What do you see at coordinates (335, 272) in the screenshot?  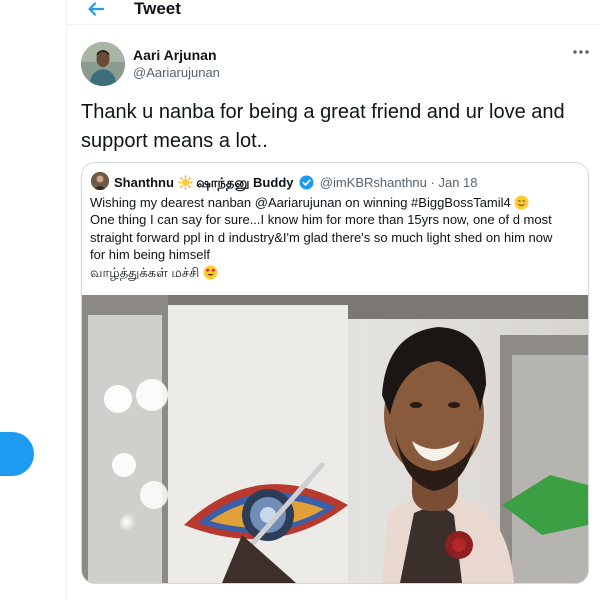 I see `quoted-text-line: வாழ்த்துக்கள் மச்சி` at bounding box center [335, 272].